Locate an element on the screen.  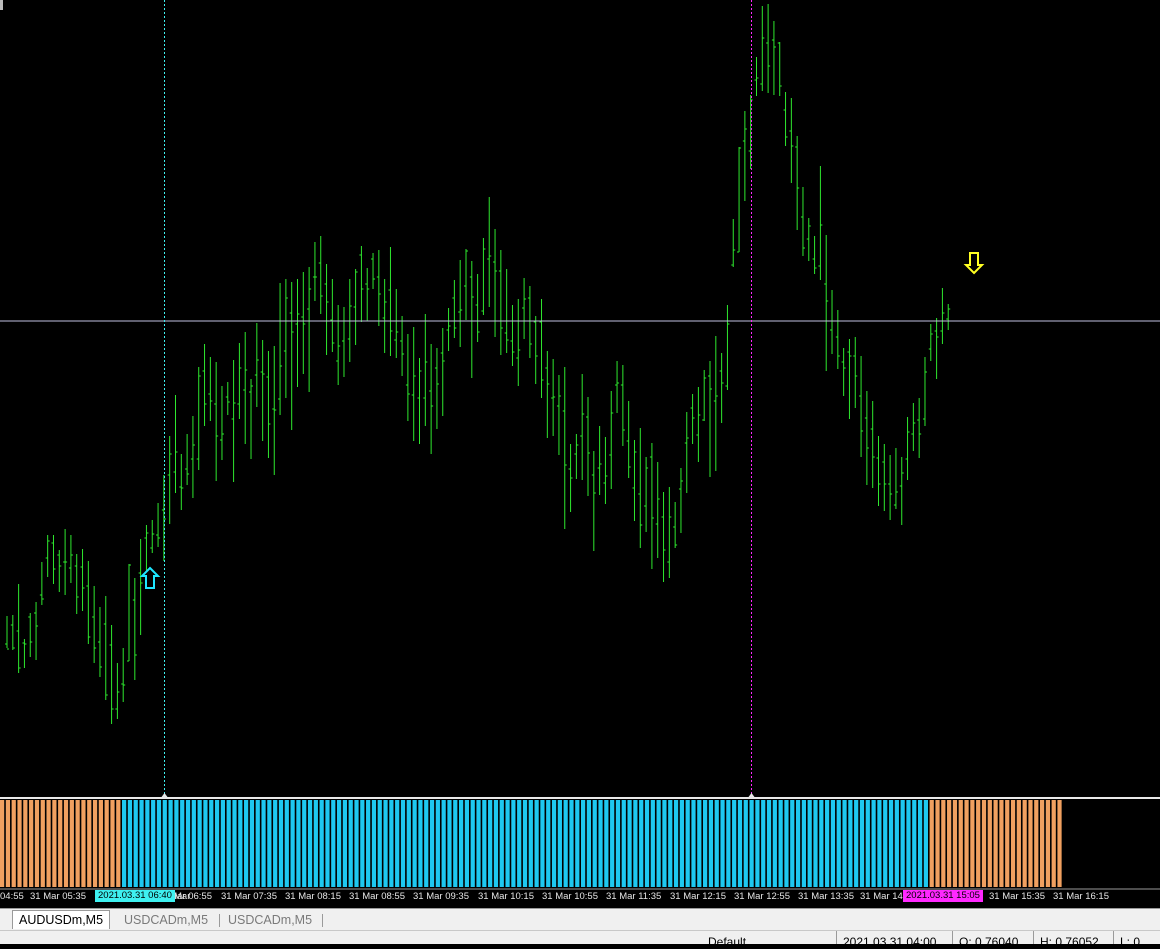
time-tick-label: 31 Mar 10:15 is located at coordinates (506, 896).